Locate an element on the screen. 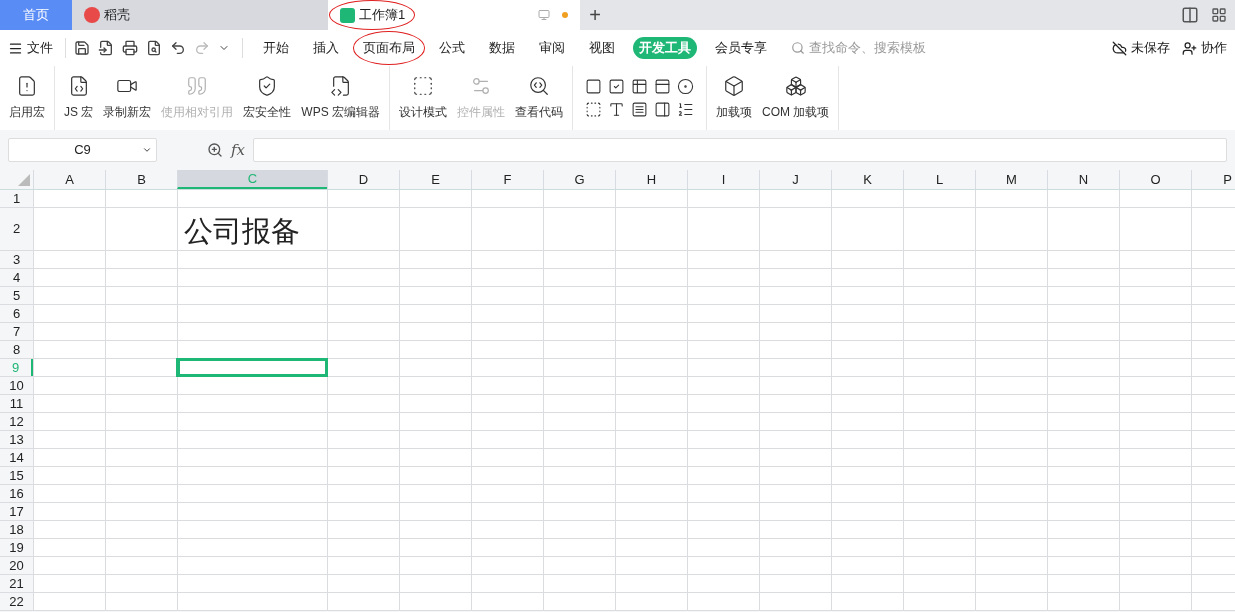  ribbon-button: JS 宏 is located at coordinates (79, 98).